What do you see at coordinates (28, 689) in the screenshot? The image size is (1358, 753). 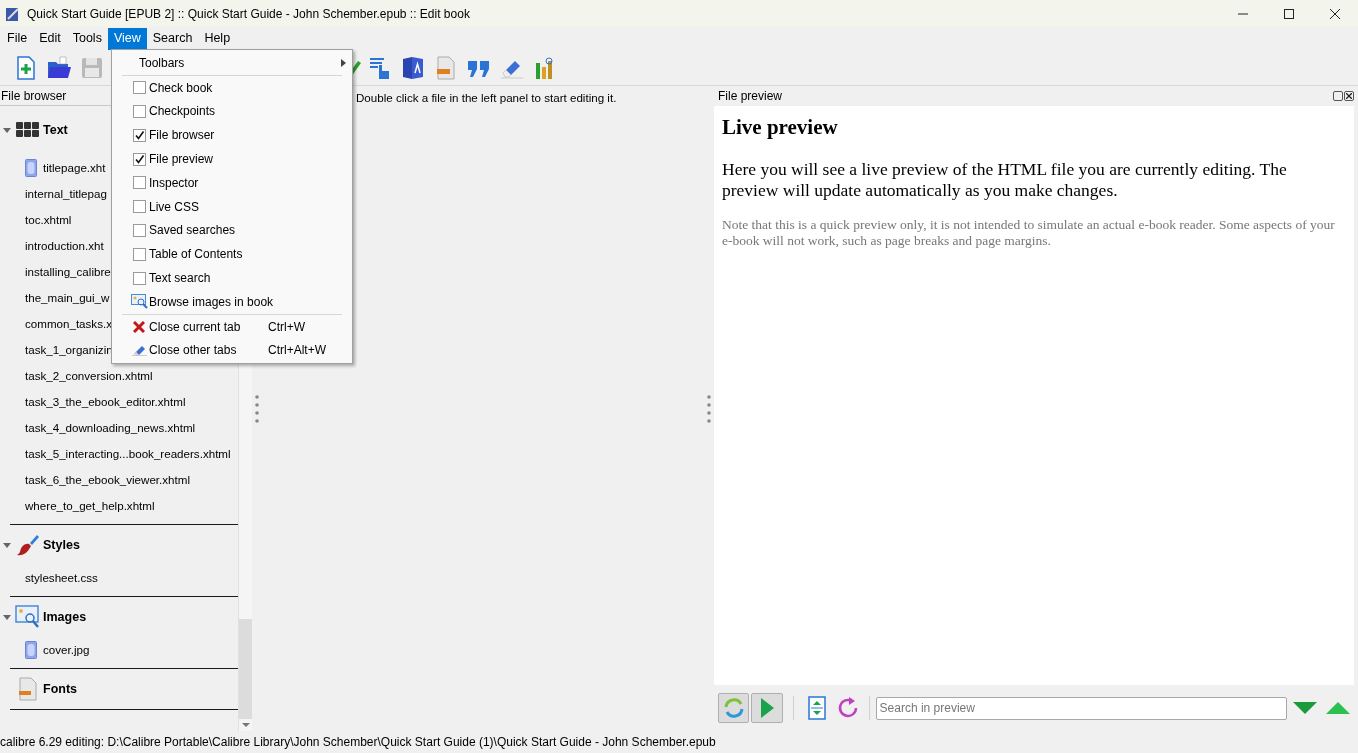 I see `font-file-icon` at bounding box center [28, 689].